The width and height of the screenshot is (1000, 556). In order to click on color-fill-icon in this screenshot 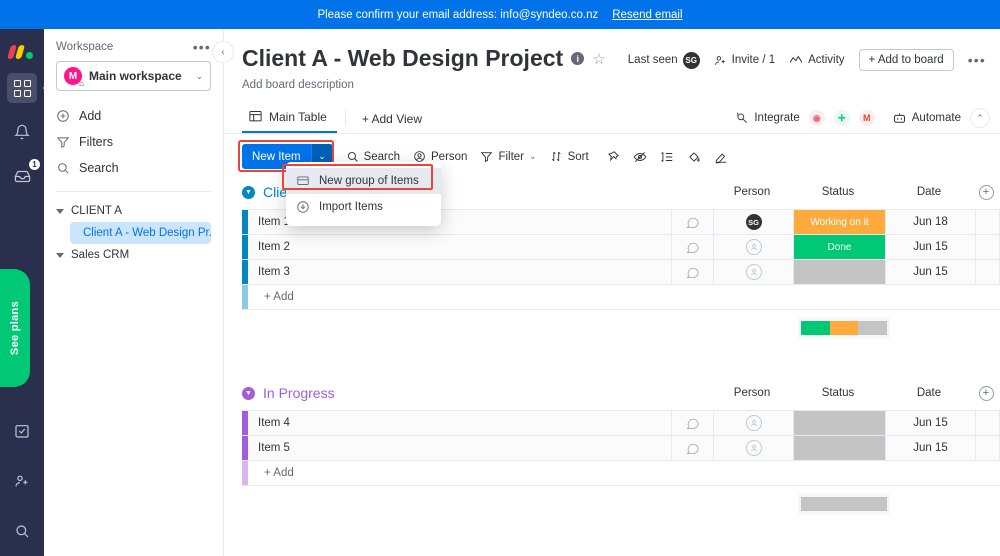, I will do `click(694, 157)`.